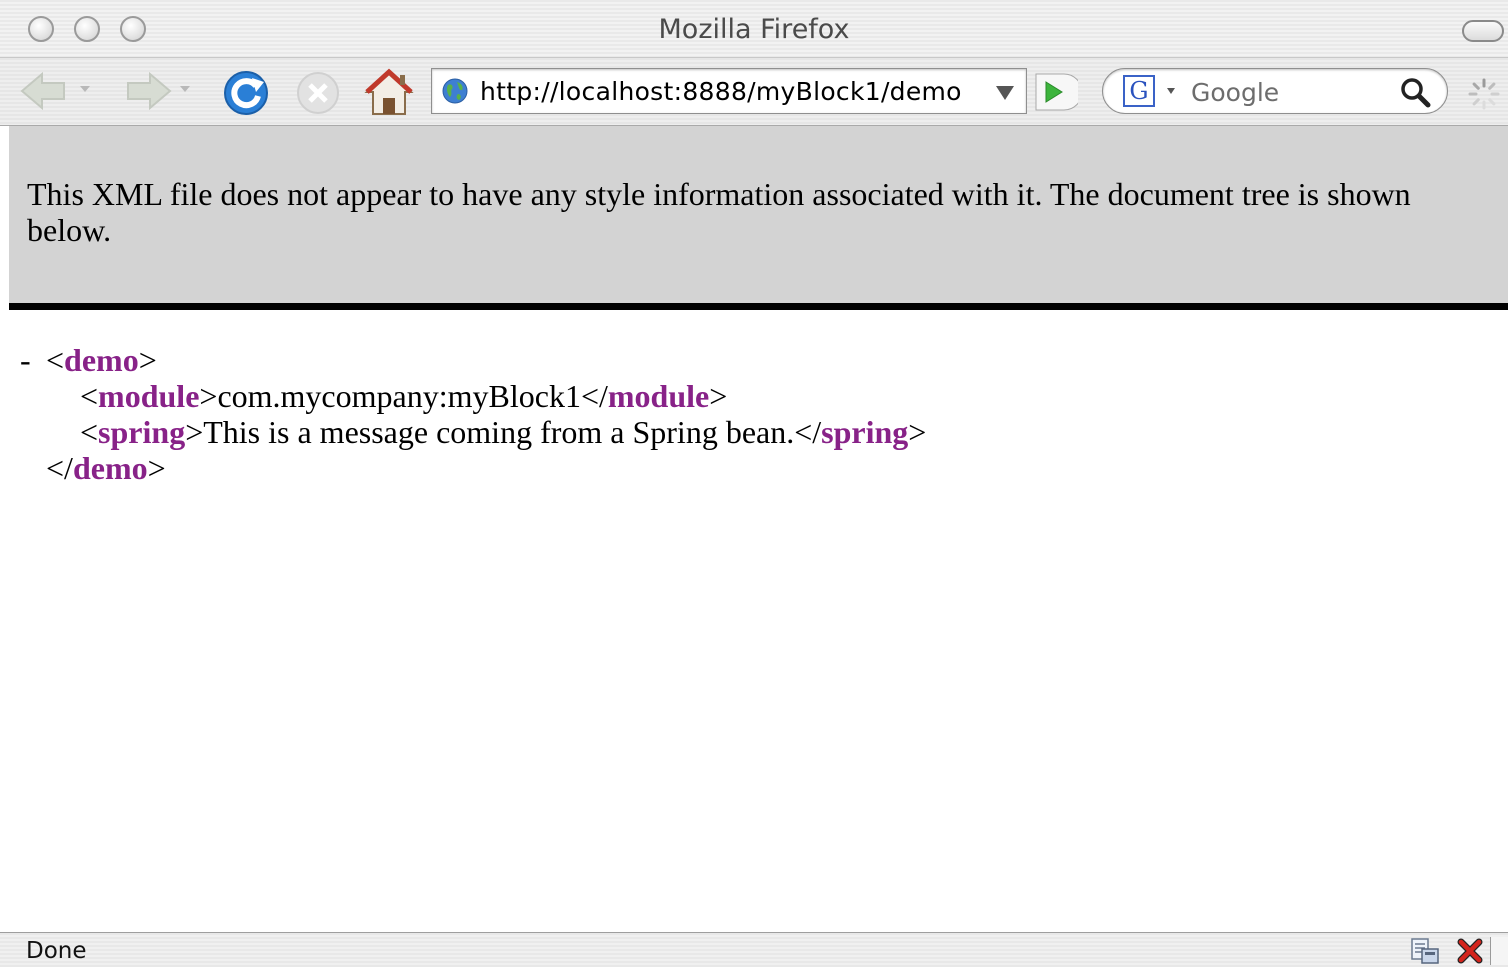  I want to click on search-box: G Google, so click(1275, 91).